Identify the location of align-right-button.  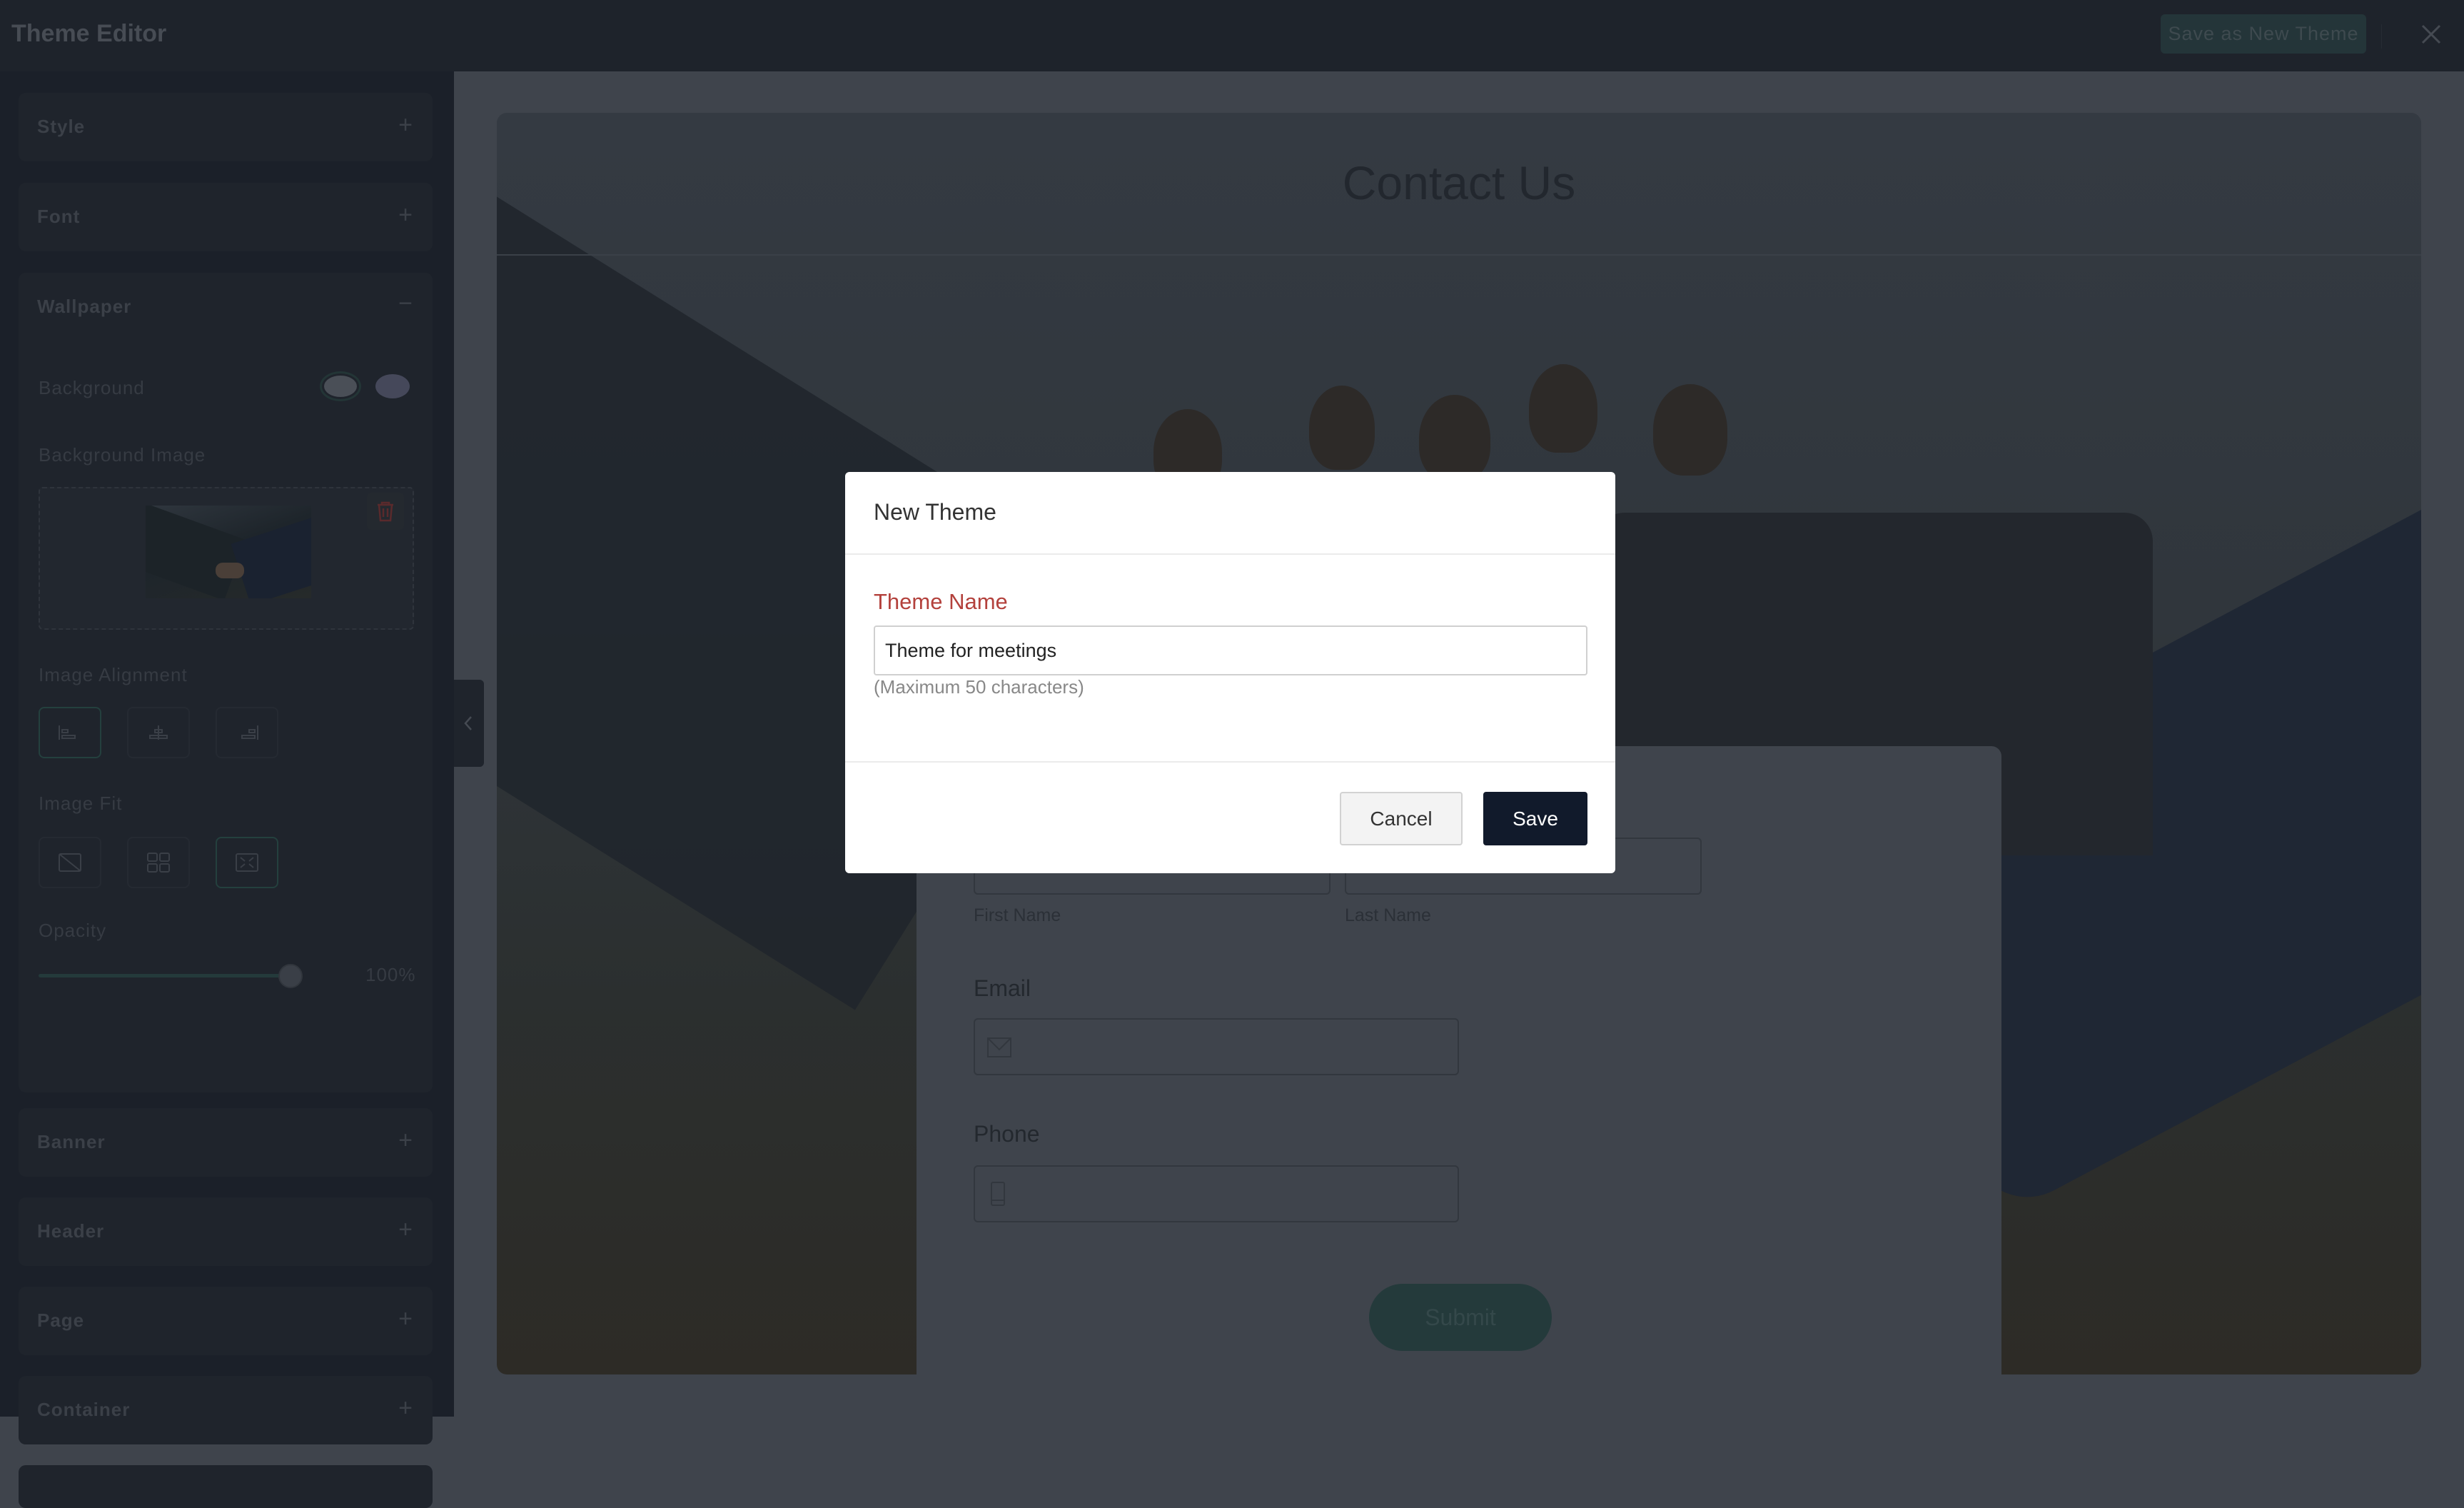
(247, 732).